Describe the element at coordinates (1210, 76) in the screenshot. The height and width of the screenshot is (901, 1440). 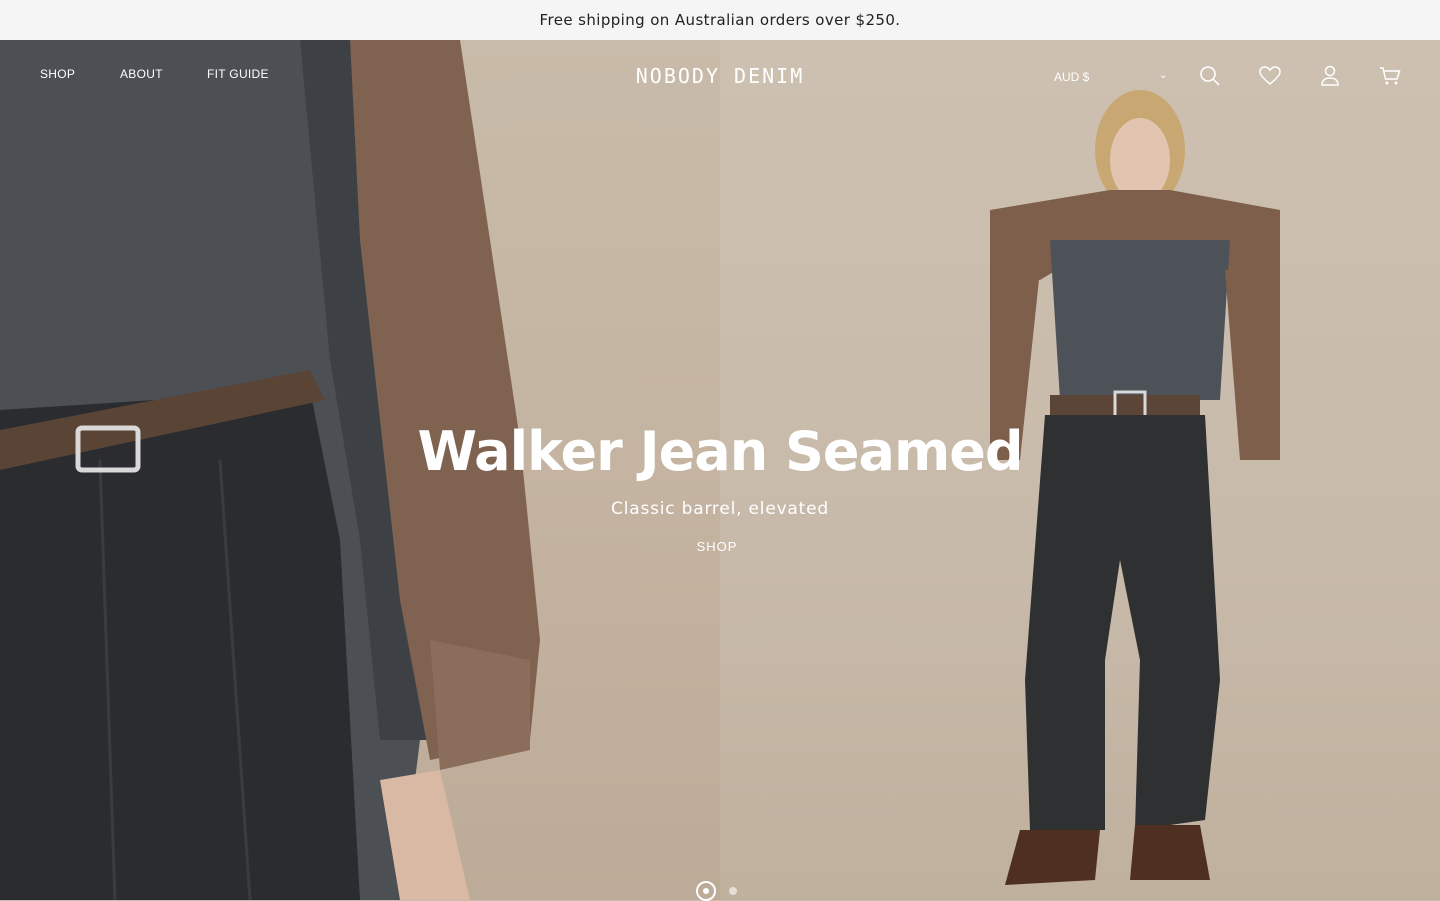
I see `search-icon` at that location.